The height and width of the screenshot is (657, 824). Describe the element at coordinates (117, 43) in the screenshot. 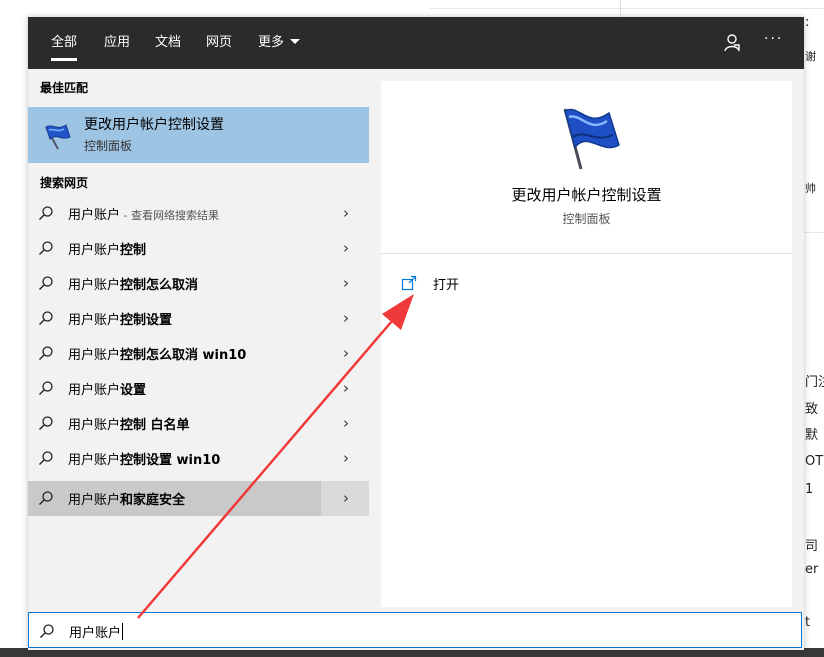

I see `tab-apps: 应用` at that location.